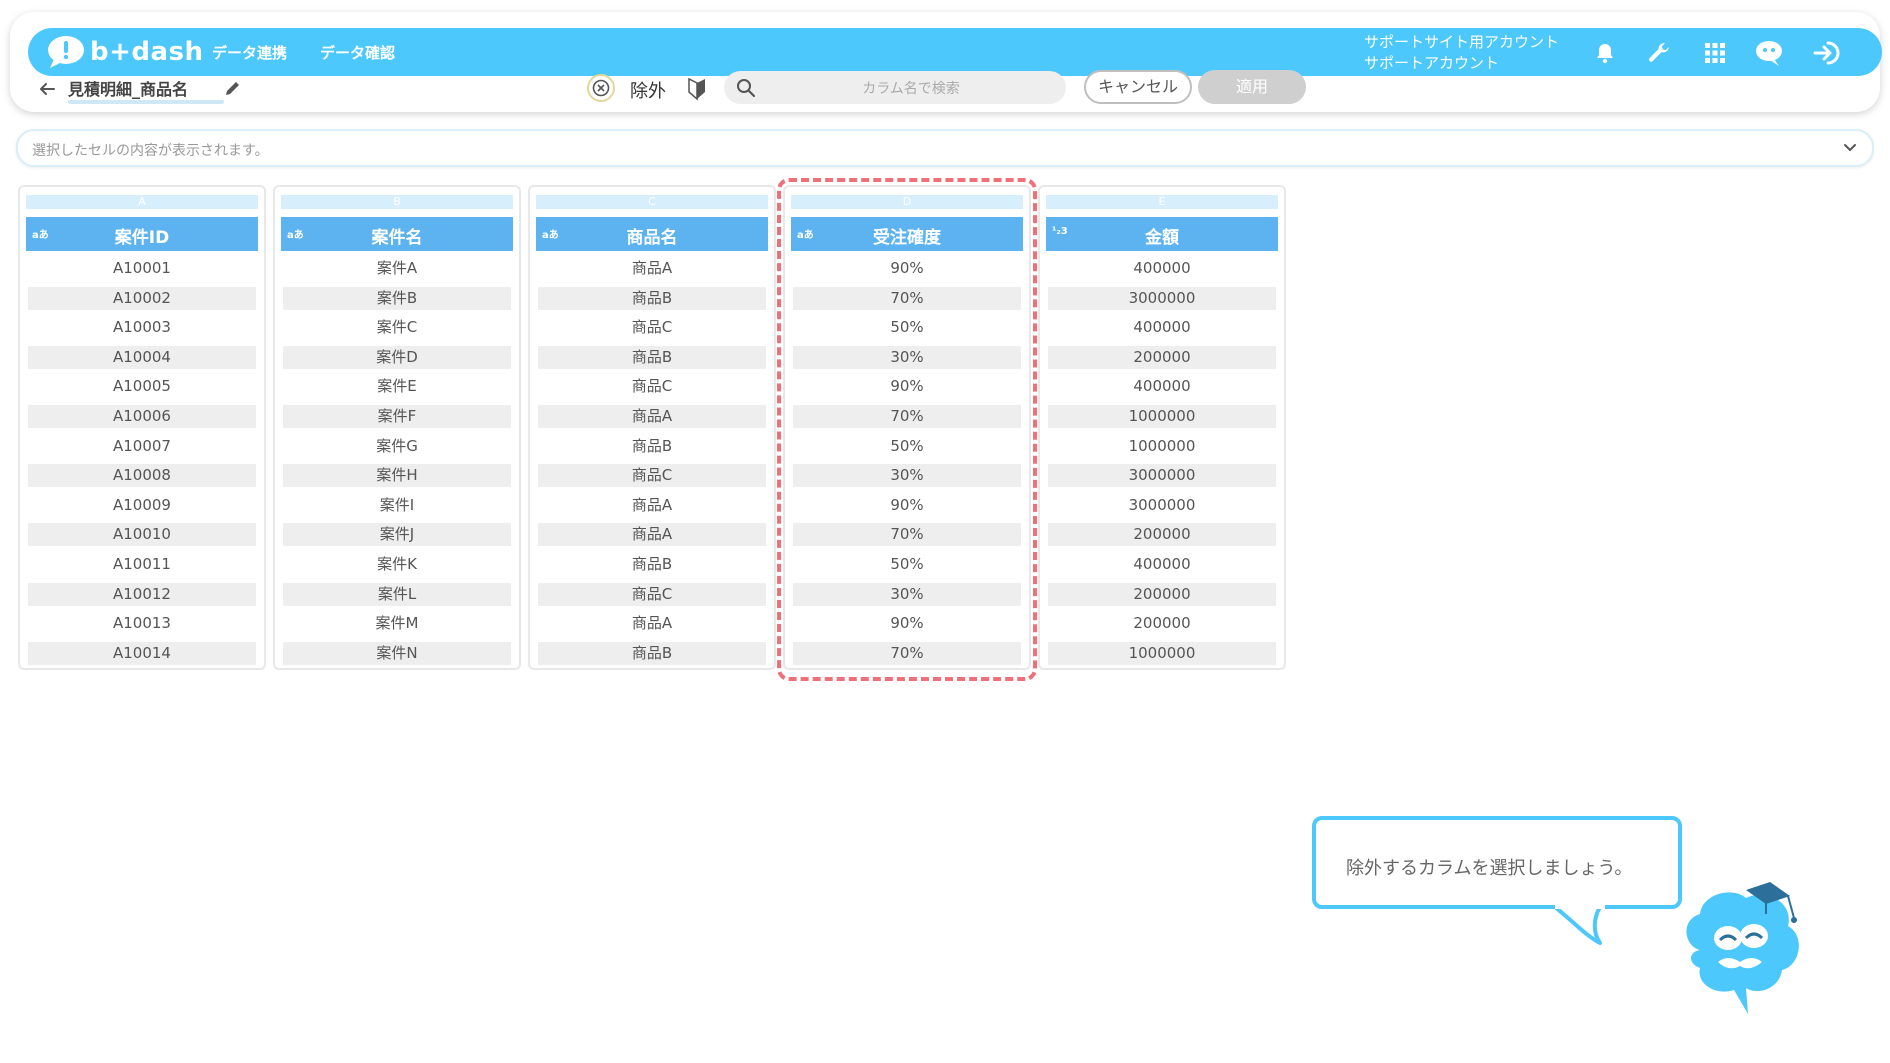  Describe the element at coordinates (1252, 87) in the screenshot. I see `apply-button: 適用` at that location.